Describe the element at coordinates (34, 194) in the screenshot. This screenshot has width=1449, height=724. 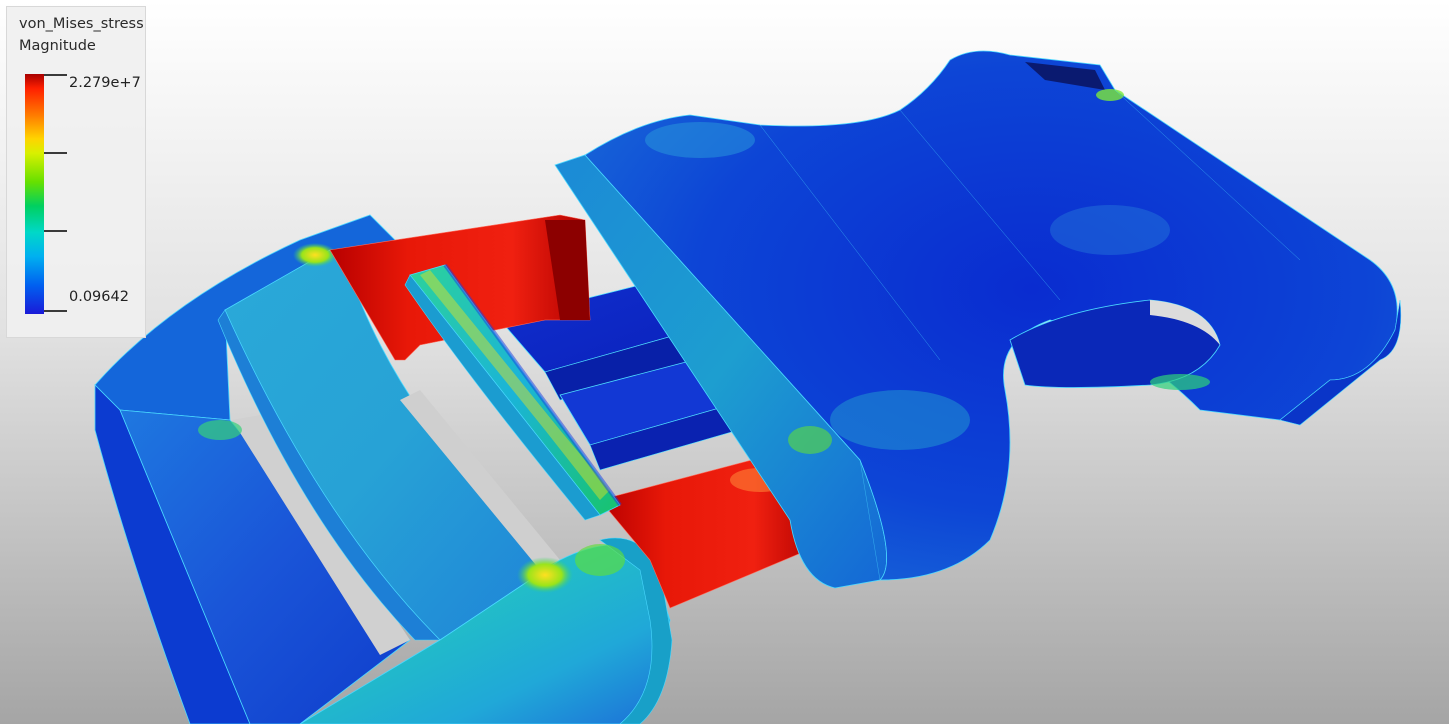
I see `color-bar` at that location.